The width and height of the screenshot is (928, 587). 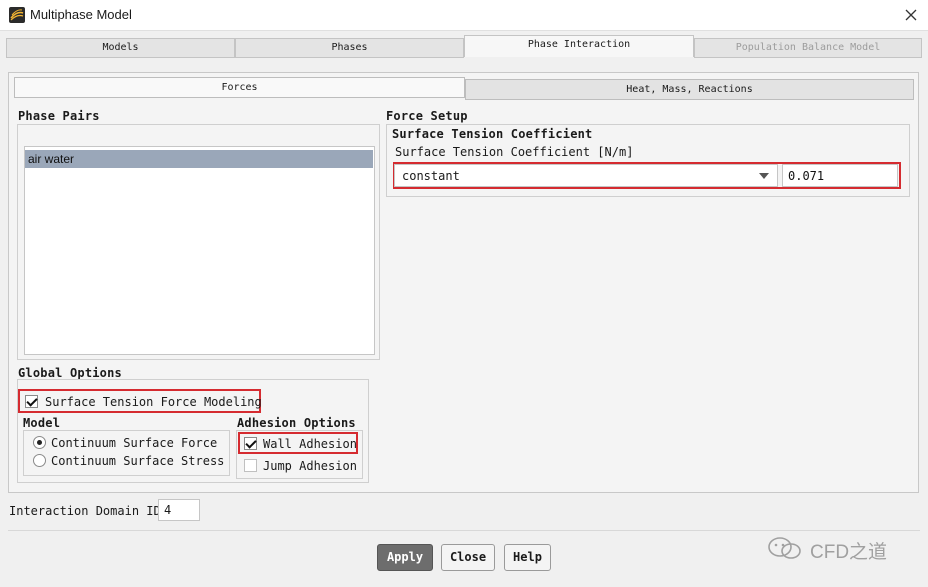 I want to click on force-setup-title: Force Setup, so click(x=427, y=116).